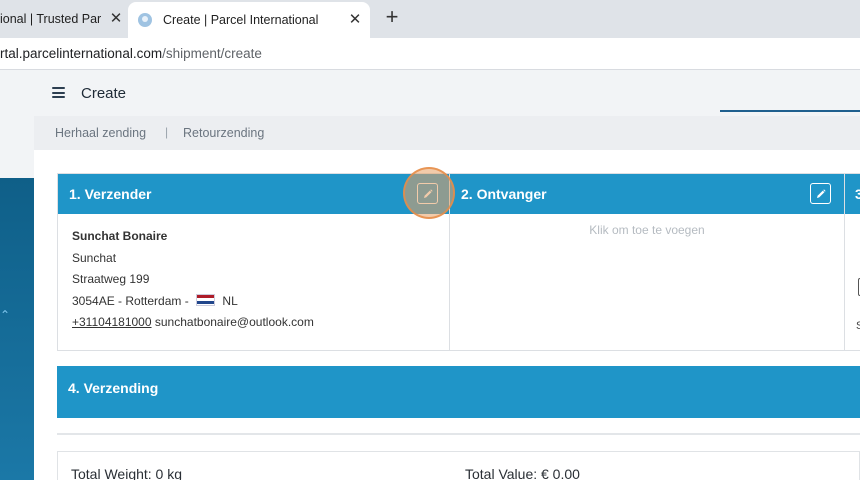  Describe the element at coordinates (5, 315) in the screenshot. I see `chevron-up-icon: ⌃` at that location.